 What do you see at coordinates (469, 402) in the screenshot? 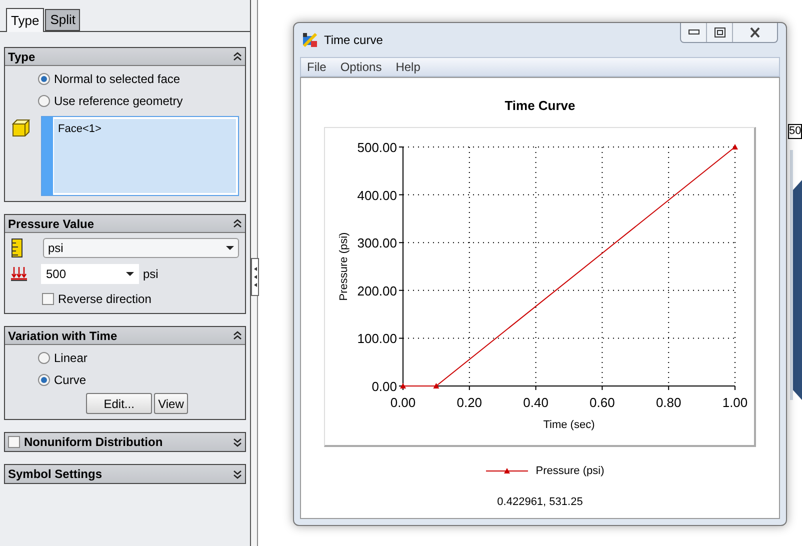
I see `x-tick-label: 0.20` at bounding box center [469, 402].